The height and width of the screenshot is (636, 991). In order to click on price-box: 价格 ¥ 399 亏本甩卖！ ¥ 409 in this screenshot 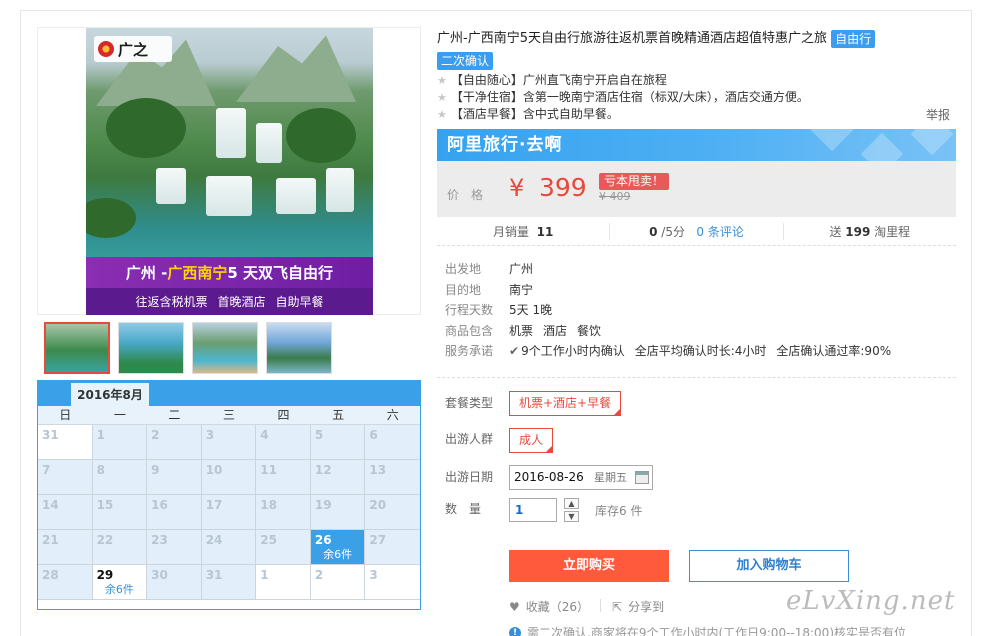, I will do `click(696, 189)`.